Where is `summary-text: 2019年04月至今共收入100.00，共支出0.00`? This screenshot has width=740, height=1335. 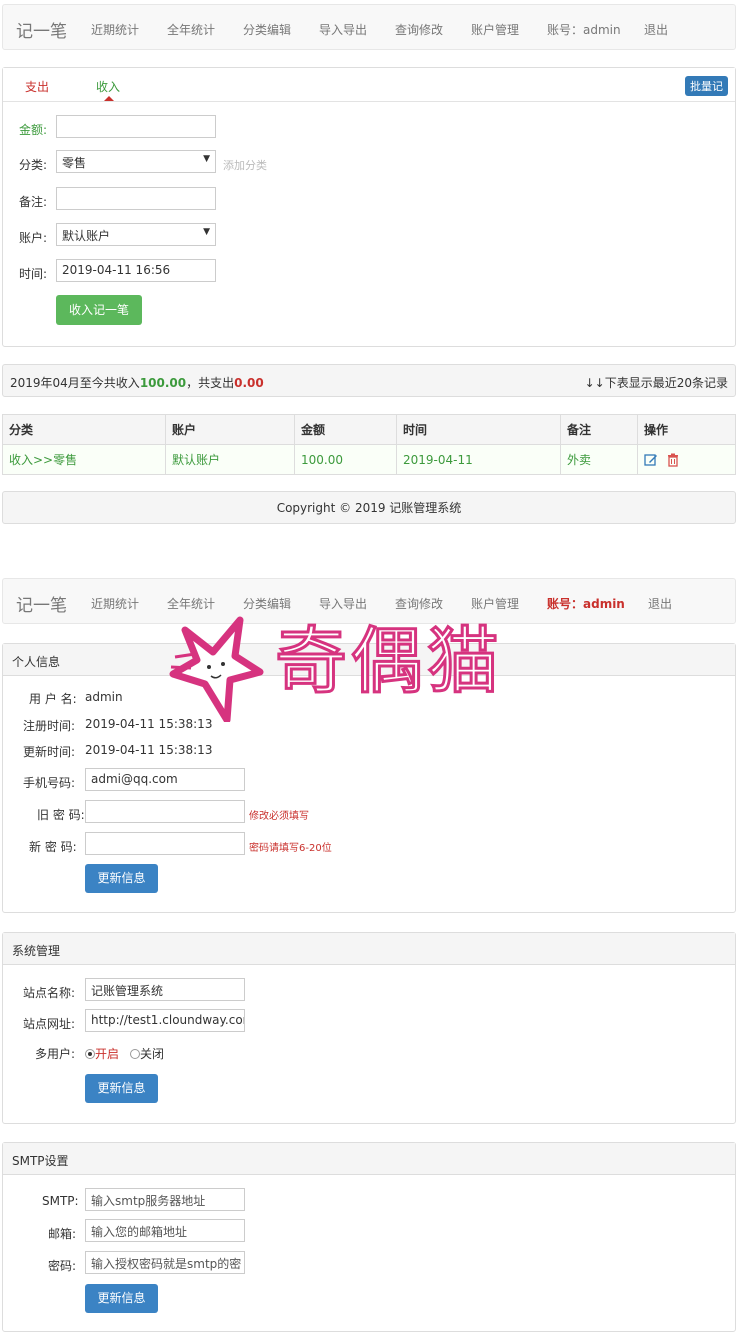 summary-text: 2019年04月至今共收入100.00，共支出0.00 is located at coordinates (137, 382).